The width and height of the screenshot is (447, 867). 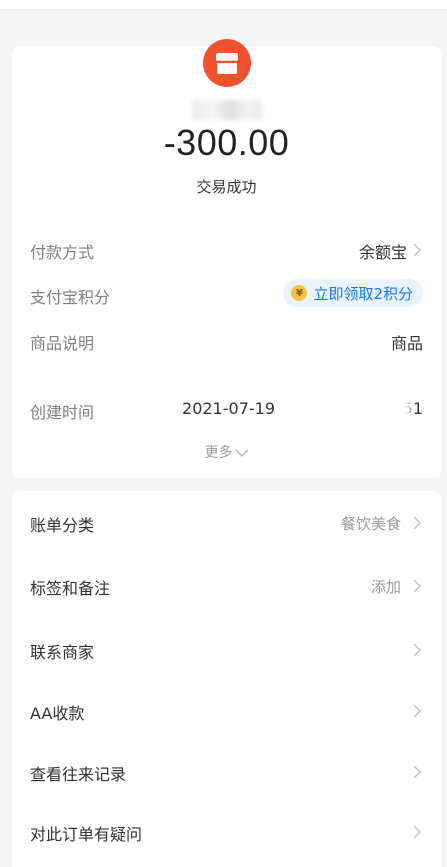 What do you see at coordinates (70, 588) in the screenshot?
I see `tags-notes-label: 标签和备注` at bounding box center [70, 588].